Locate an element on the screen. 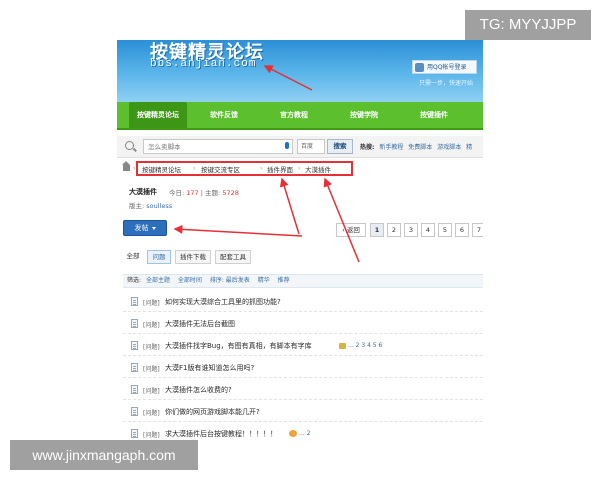 The width and height of the screenshot is (600, 480). arrow-to-post-button is located at coordinates (238, 230).